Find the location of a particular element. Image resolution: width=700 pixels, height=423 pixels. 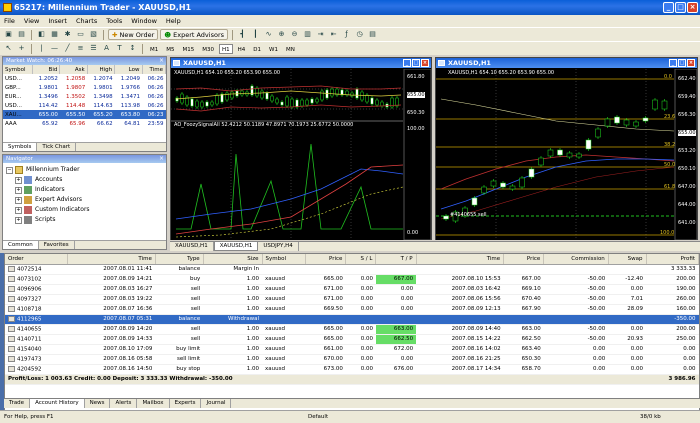

menu-tools: Tools is located at coordinates (114, 21).